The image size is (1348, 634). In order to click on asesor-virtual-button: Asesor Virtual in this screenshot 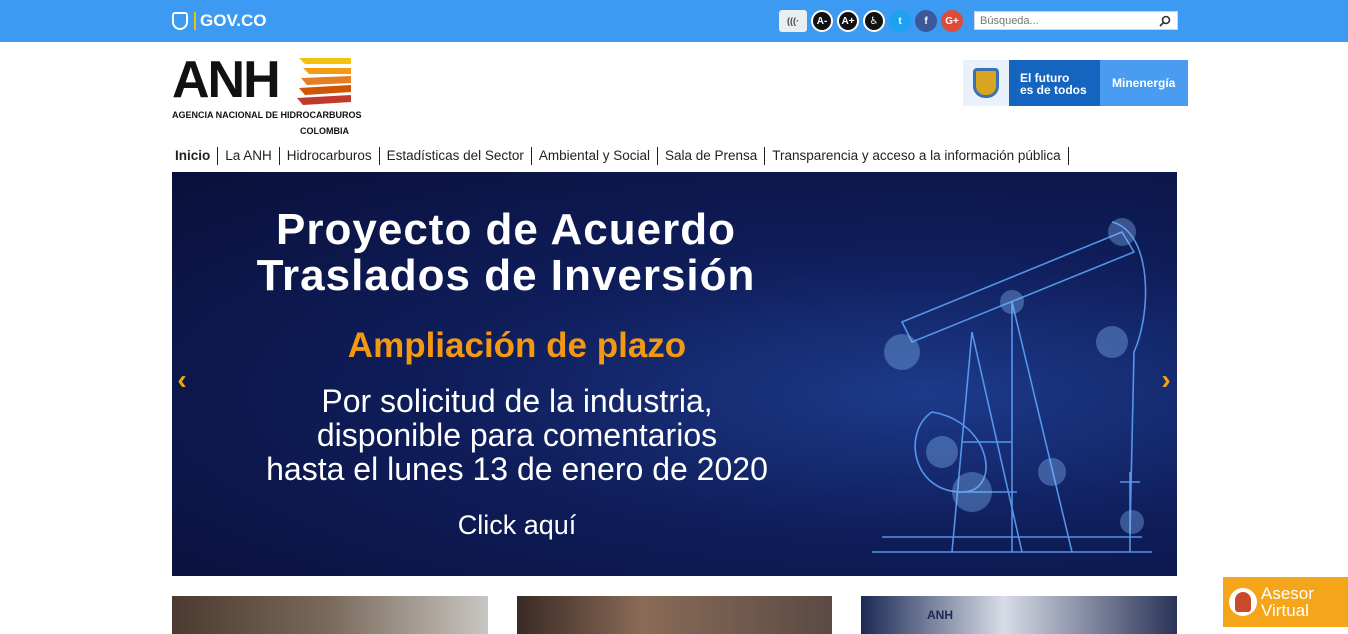, I will do `click(1284, 602)`.